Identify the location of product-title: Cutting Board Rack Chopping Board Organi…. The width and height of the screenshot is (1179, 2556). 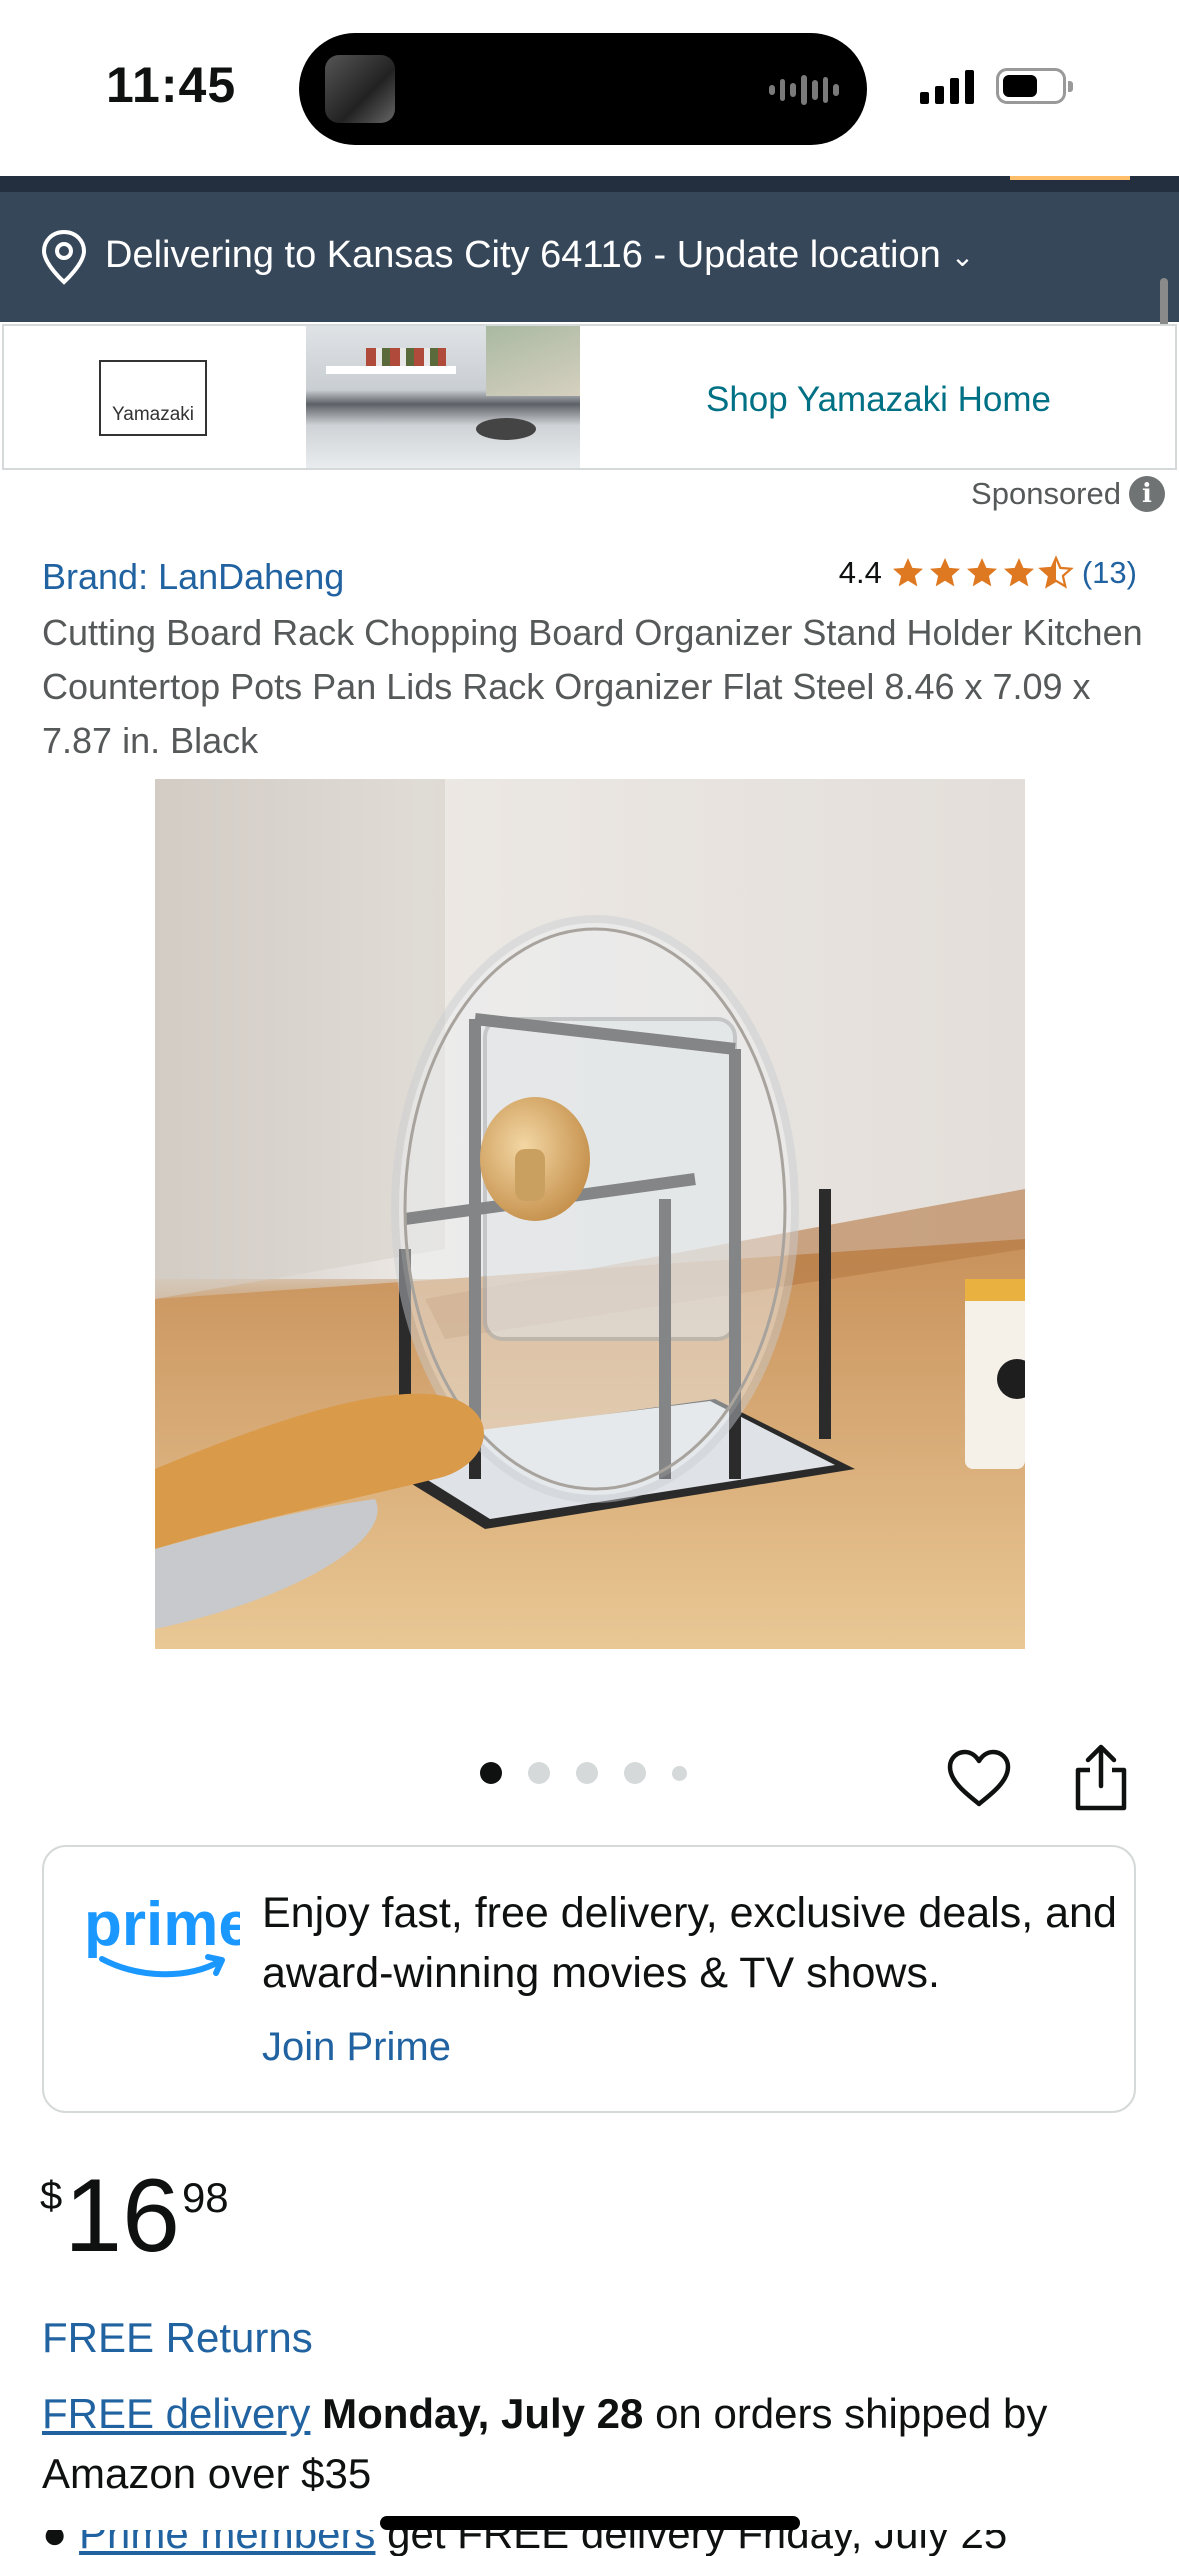
(592, 686).